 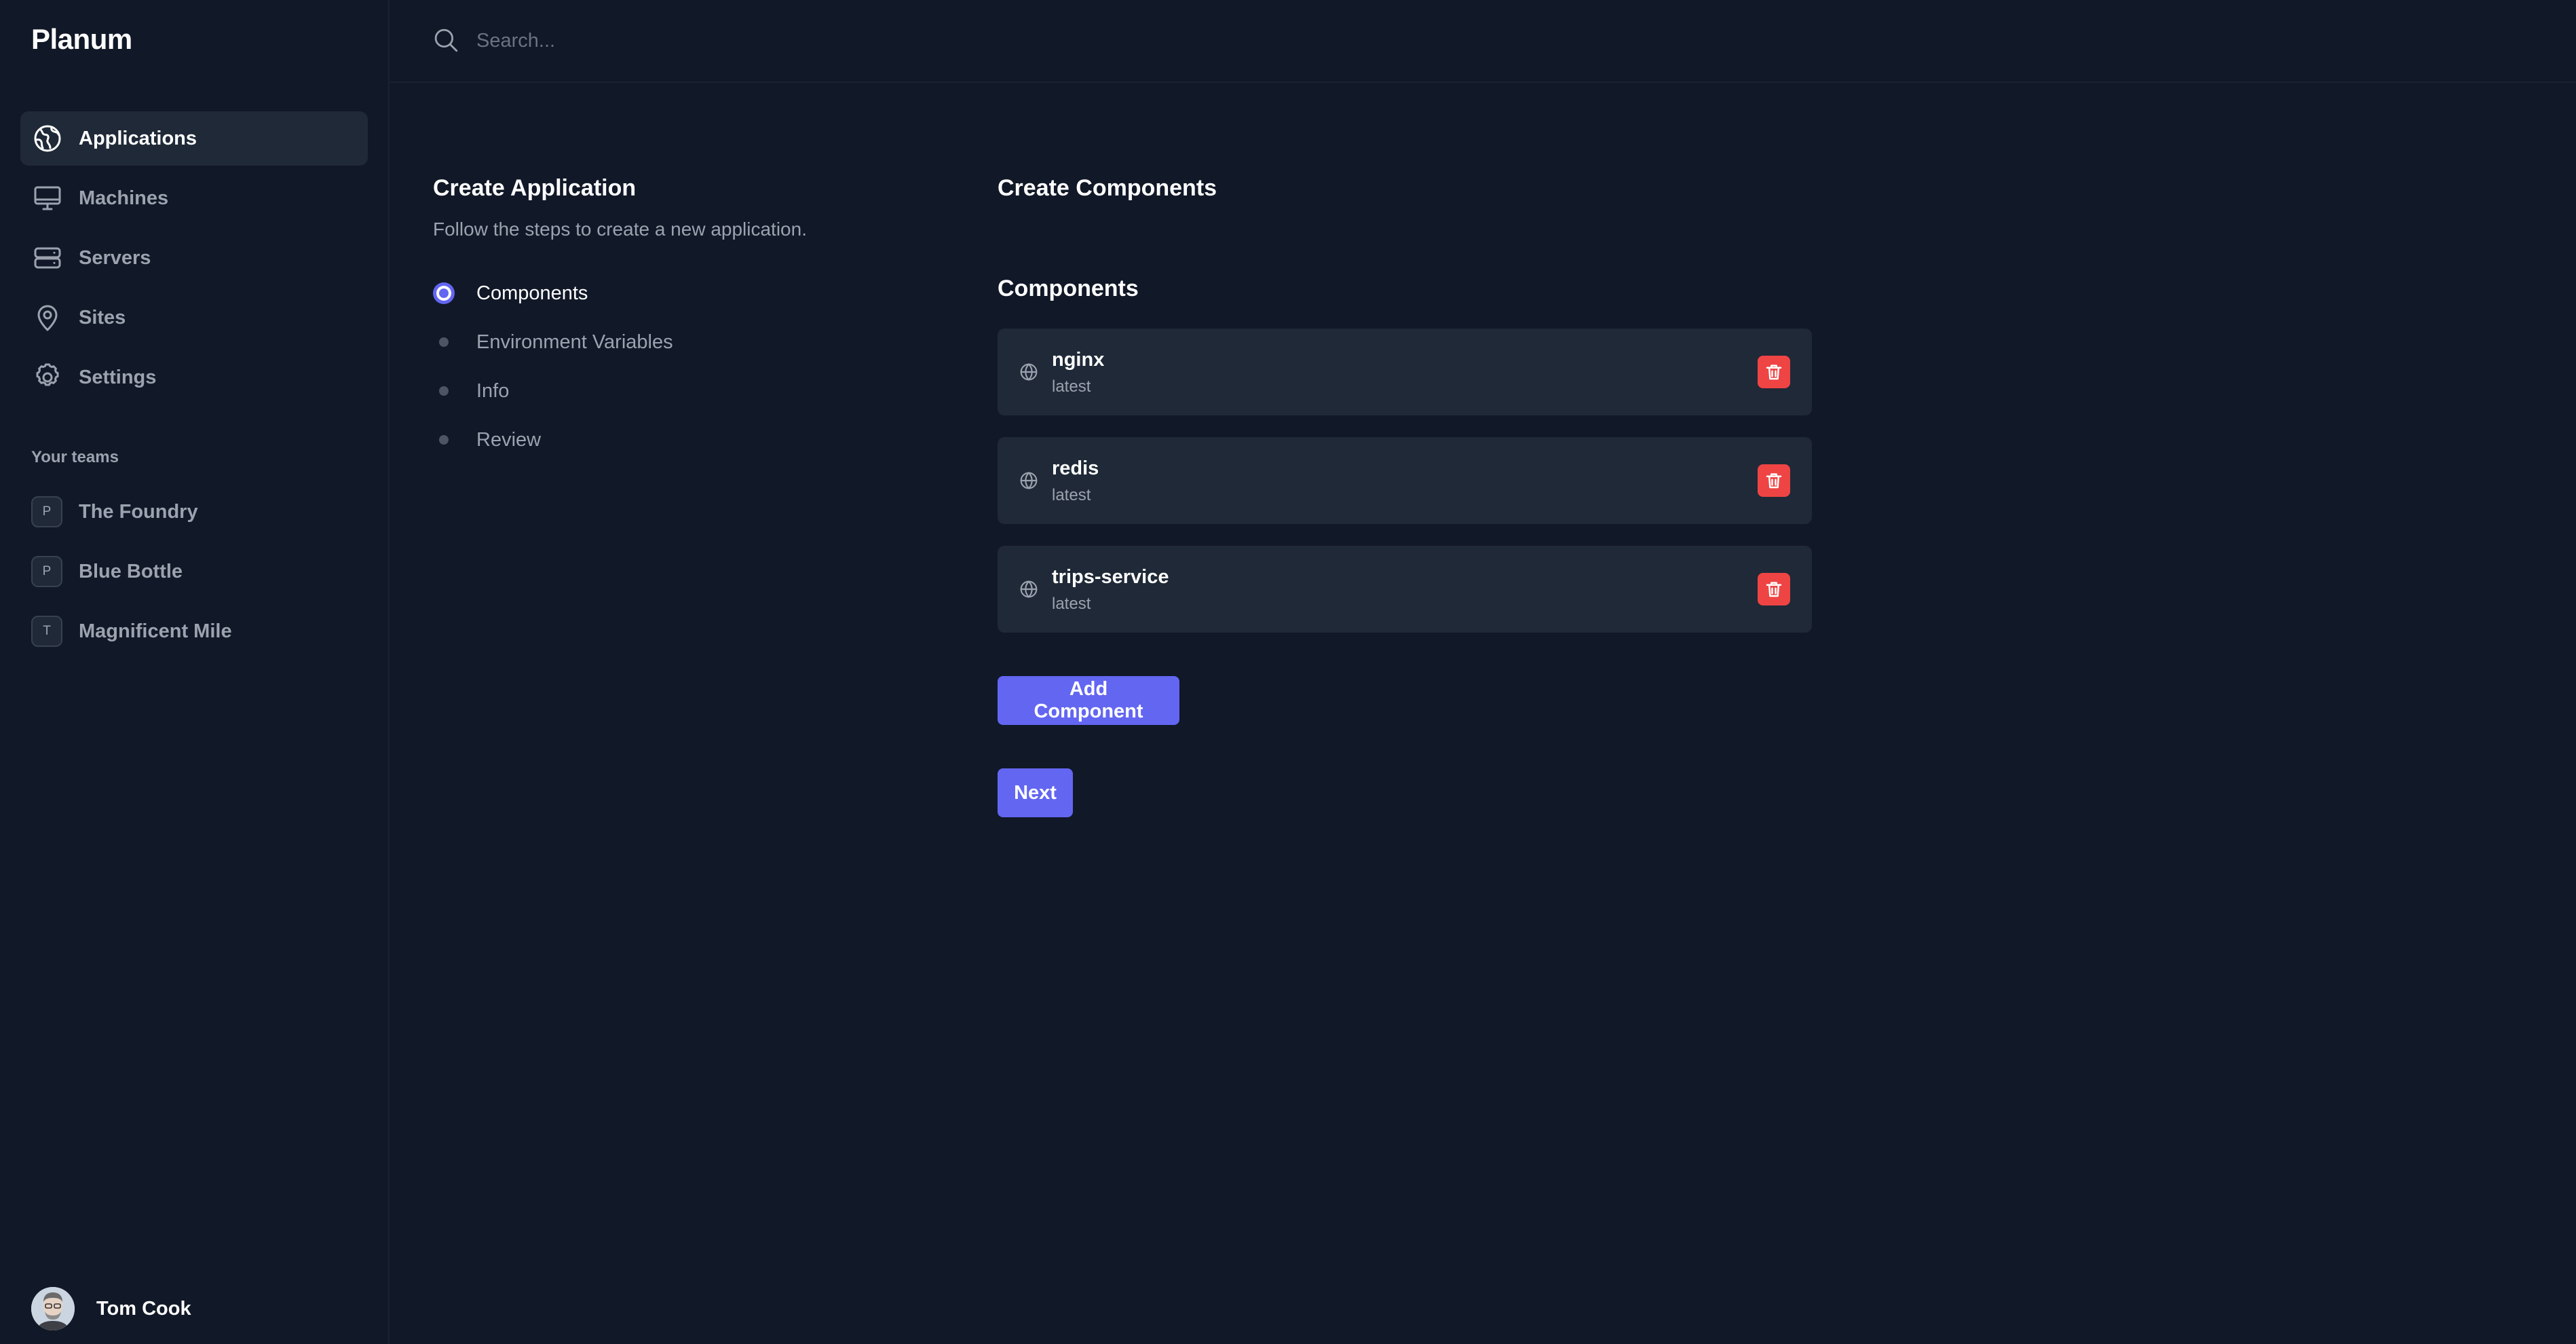 I want to click on sidebar-item-label: Machines, so click(x=124, y=199).